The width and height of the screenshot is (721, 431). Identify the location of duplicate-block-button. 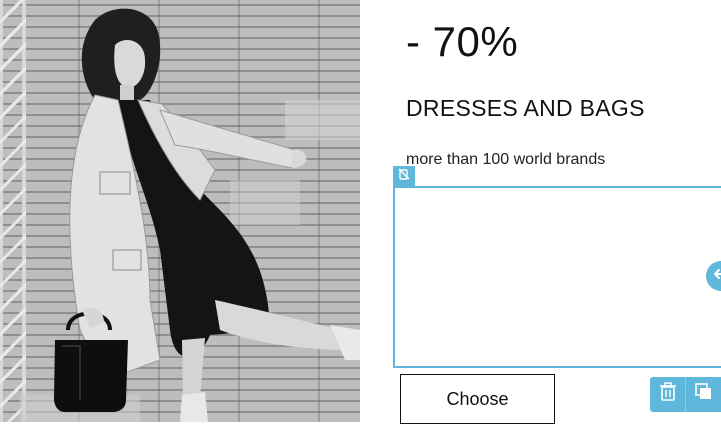
(703, 394).